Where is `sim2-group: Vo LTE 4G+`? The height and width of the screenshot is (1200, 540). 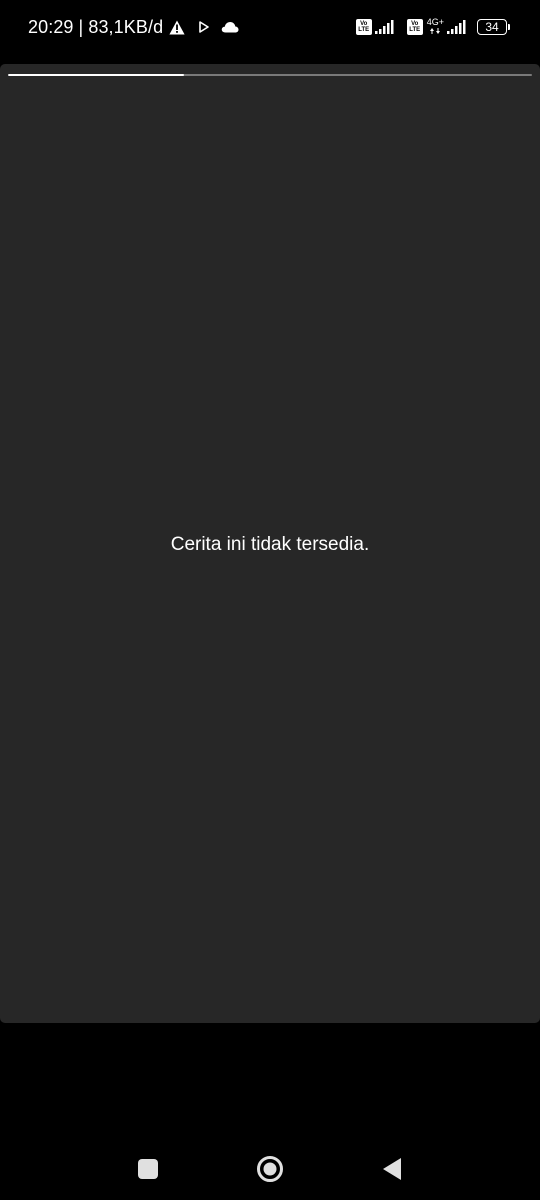 sim2-group: Vo LTE 4G+ is located at coordinates (437, 27).